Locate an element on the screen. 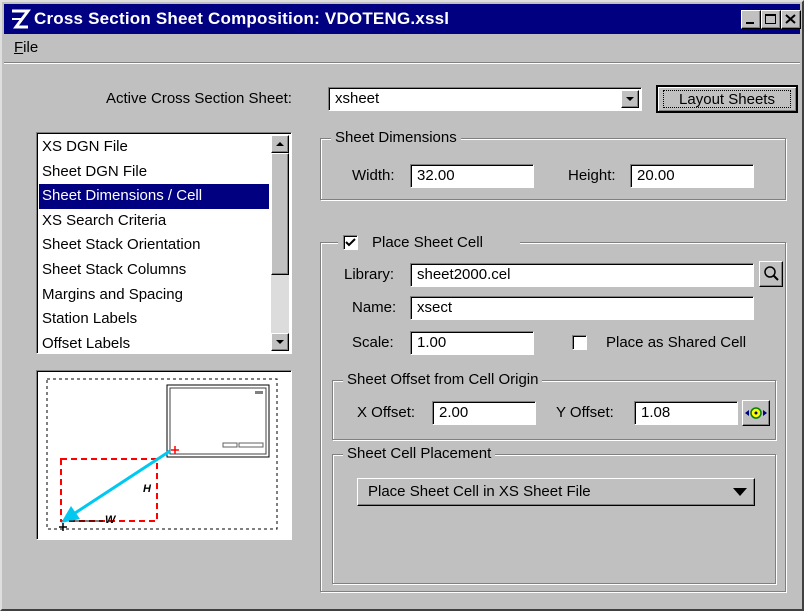 Image resolution: width=804 pixels, height=611 pixels. library-input: sheet2000.cel is located at coordinates (582, 275).